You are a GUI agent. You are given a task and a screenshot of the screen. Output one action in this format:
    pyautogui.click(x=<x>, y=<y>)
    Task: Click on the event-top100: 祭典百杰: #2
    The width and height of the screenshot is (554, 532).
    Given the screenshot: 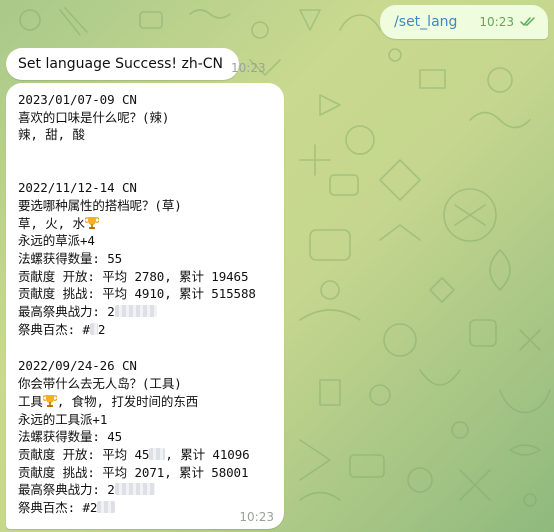 What is the action you would take?
    pyautogui.click(x=145, y=508)
    